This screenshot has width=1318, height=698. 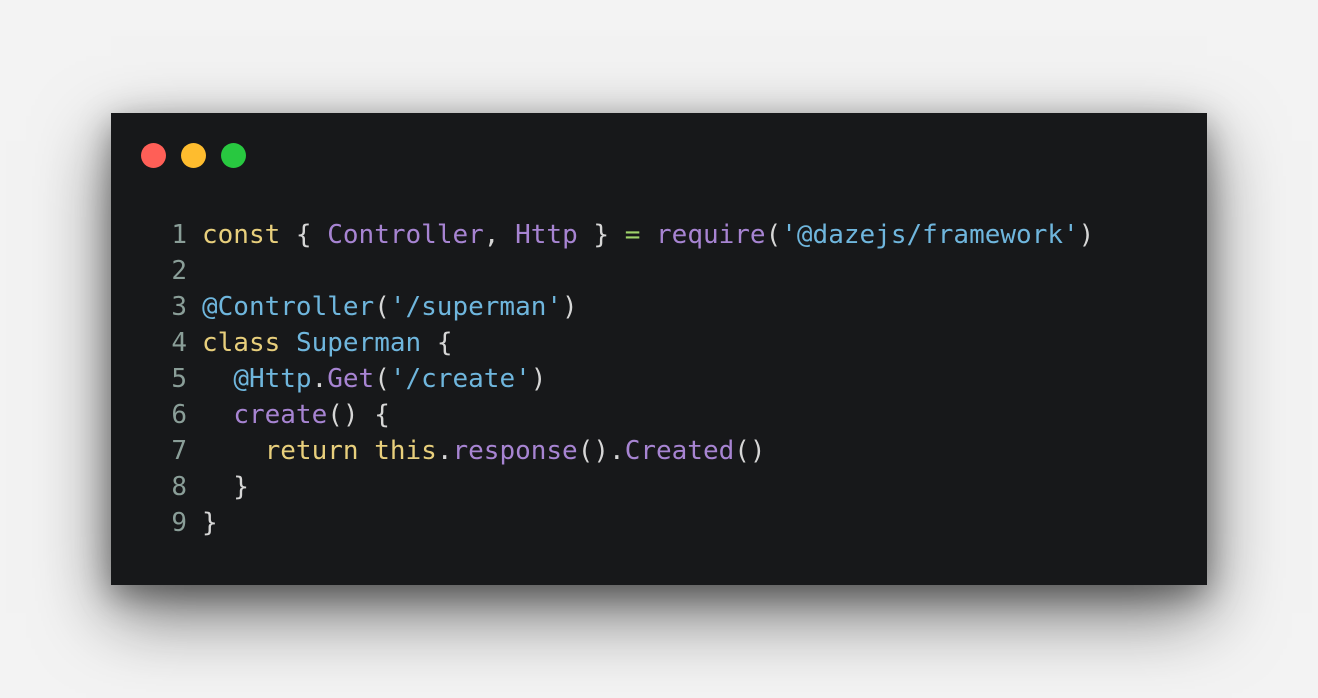 What do you see at coordinates (460, 379) in the screenshot?
I see `code-token: '/create'` at bounding box center [460, 379].